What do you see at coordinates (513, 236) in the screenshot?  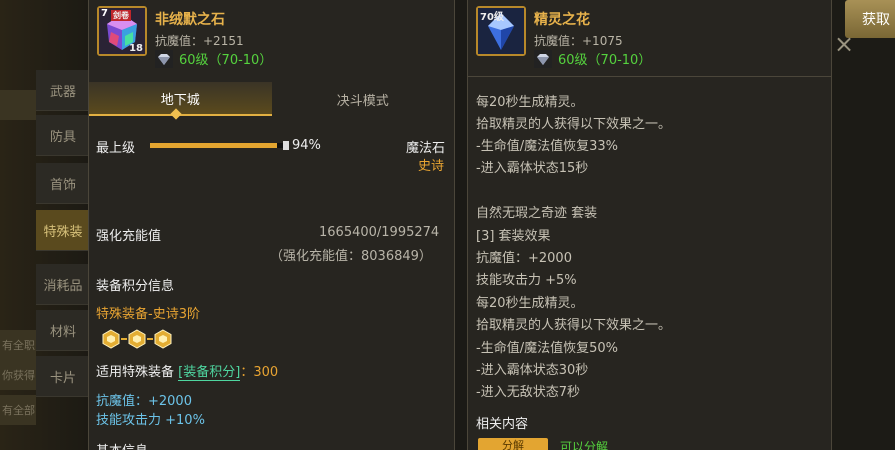 I see `effect-line: [3] 套装效果` at bounding box center [513, 236].